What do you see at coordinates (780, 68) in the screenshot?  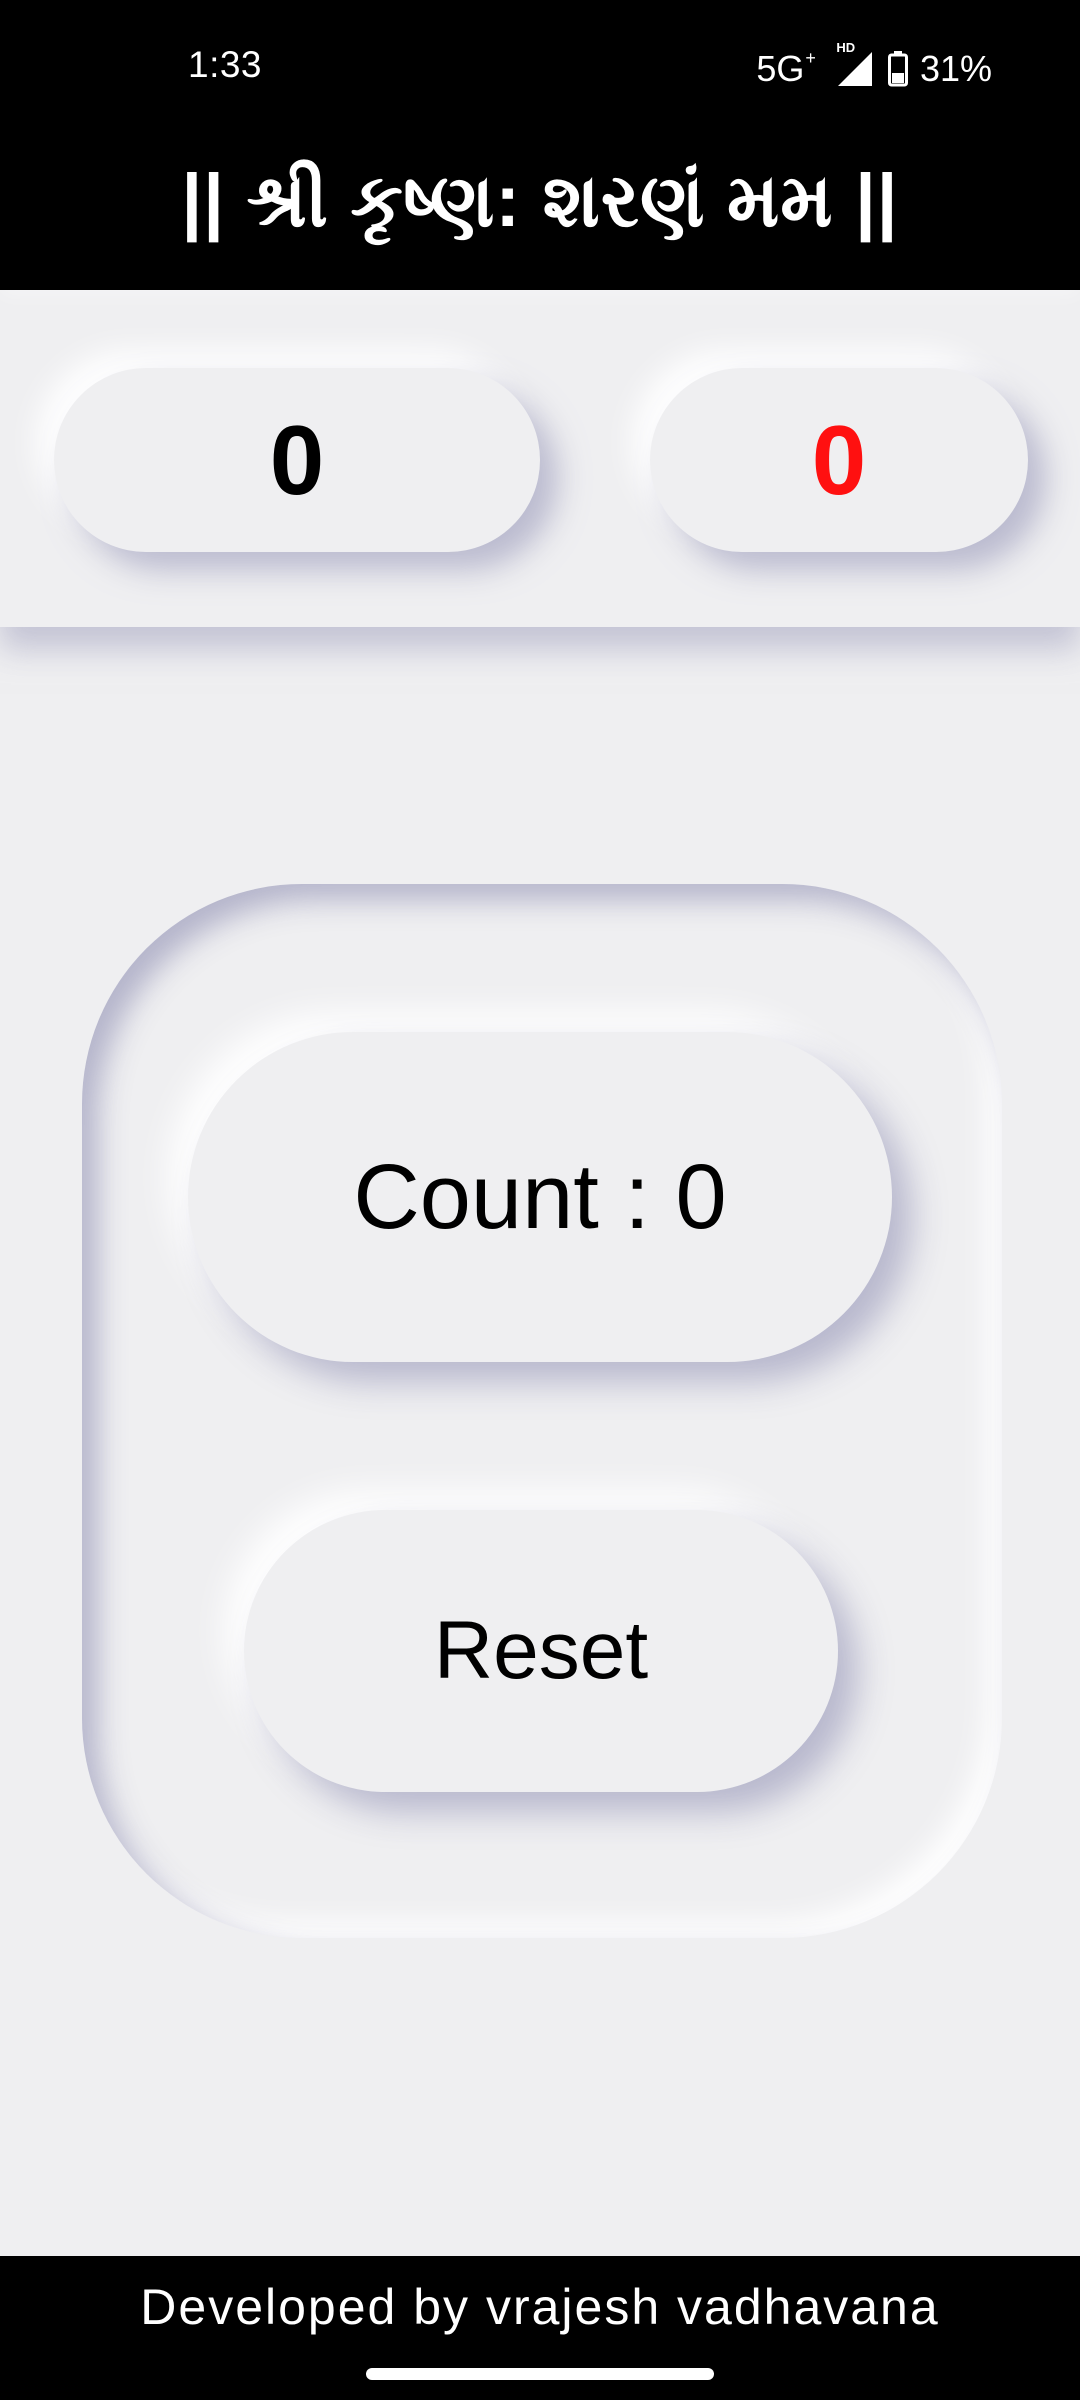 I see `network-type: 5G` at bounding box center [780, 68].